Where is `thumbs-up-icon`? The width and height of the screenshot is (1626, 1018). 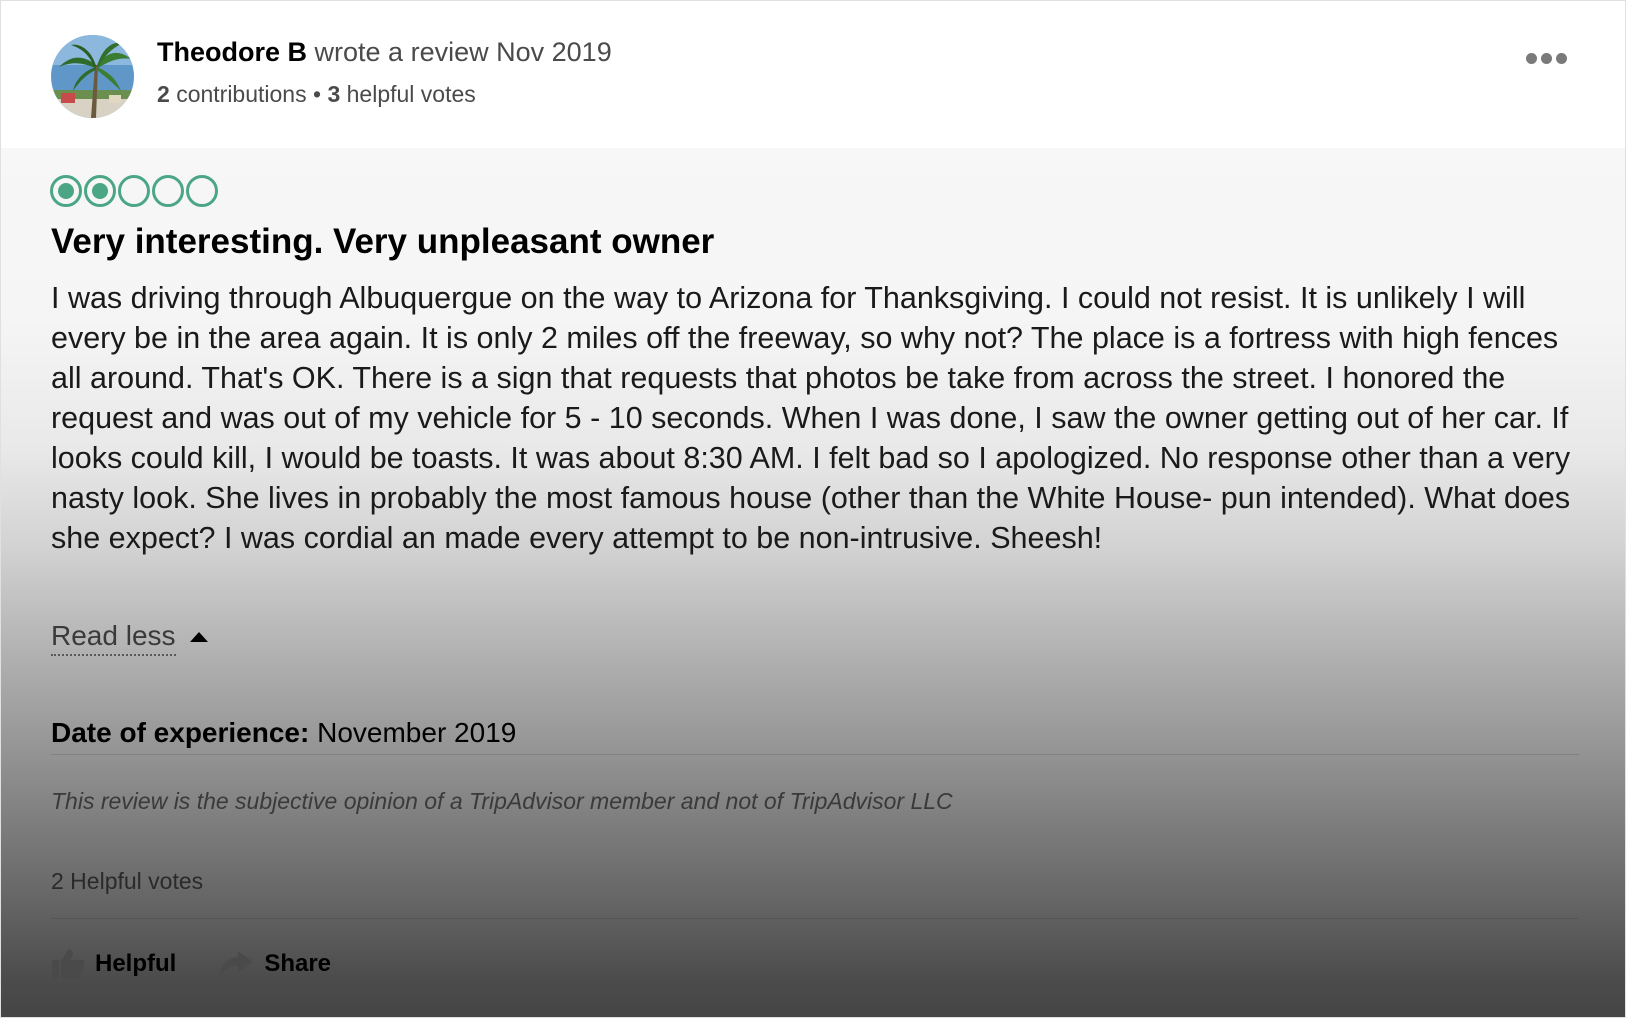
thumbs-up-icon is located at coordinates (68, 964).